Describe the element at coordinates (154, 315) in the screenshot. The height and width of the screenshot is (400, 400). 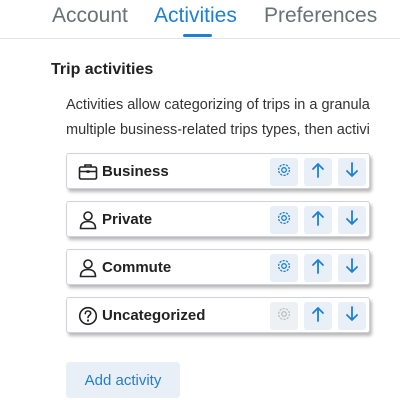
I see `activity-label: Uncategorized` at that location.